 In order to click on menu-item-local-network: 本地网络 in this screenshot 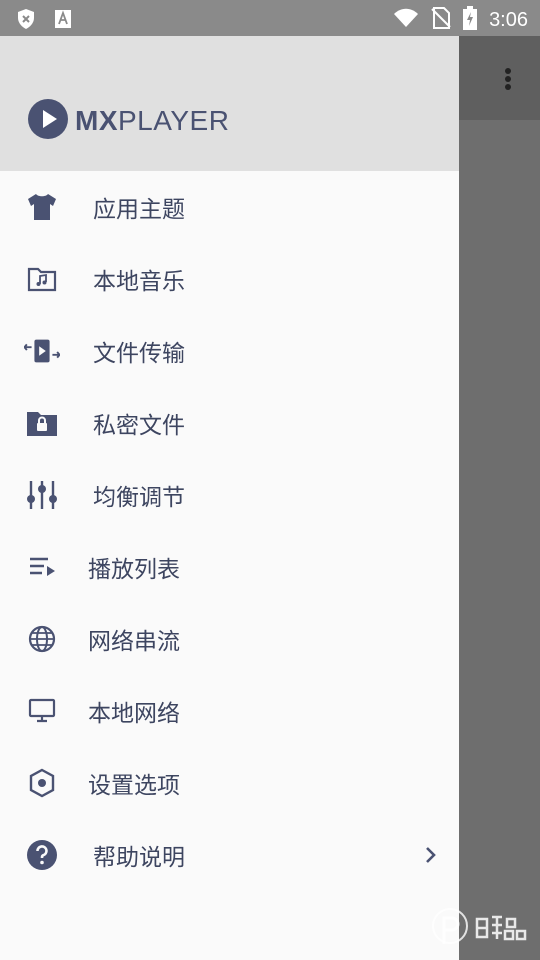, I will do `click(229, 711)`.